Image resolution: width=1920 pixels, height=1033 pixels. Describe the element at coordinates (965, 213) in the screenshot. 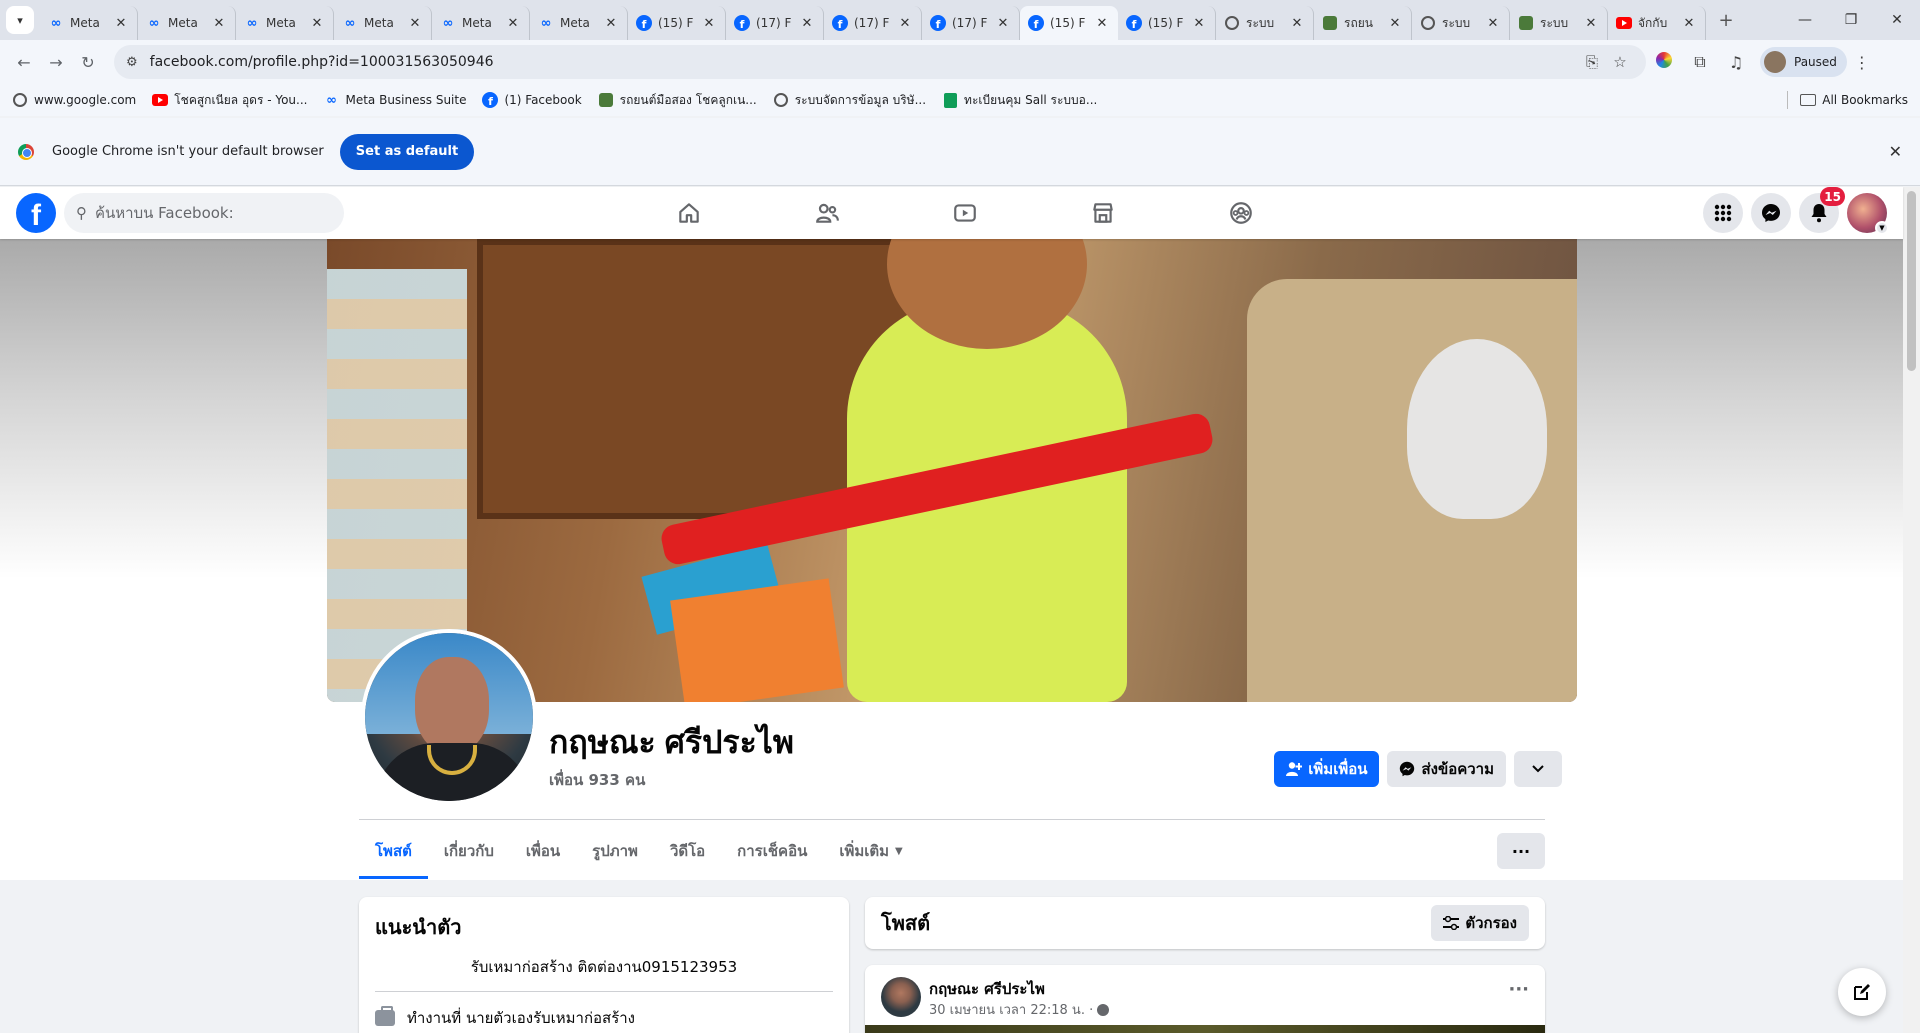

I see `nav-watch` at that location.